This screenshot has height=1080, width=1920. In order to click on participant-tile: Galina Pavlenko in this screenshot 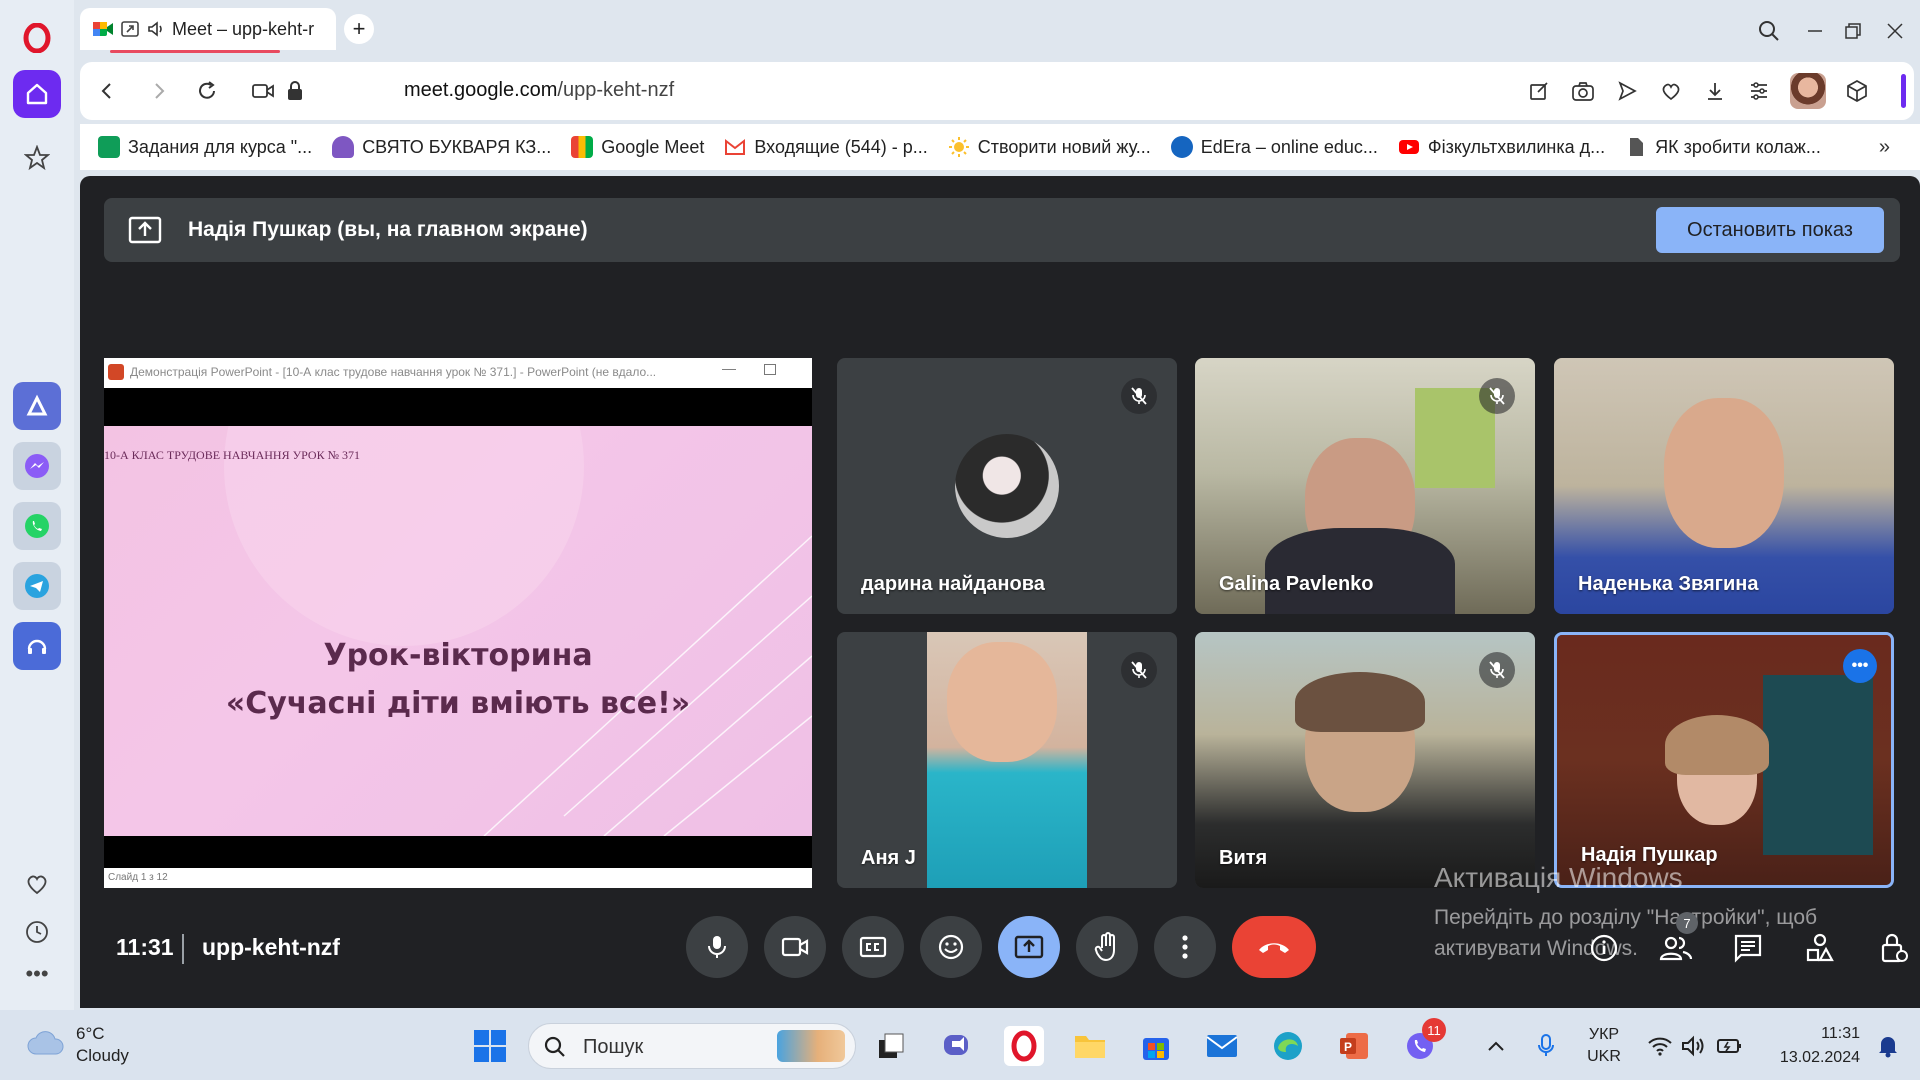, I will do `click(1365, 486)`.